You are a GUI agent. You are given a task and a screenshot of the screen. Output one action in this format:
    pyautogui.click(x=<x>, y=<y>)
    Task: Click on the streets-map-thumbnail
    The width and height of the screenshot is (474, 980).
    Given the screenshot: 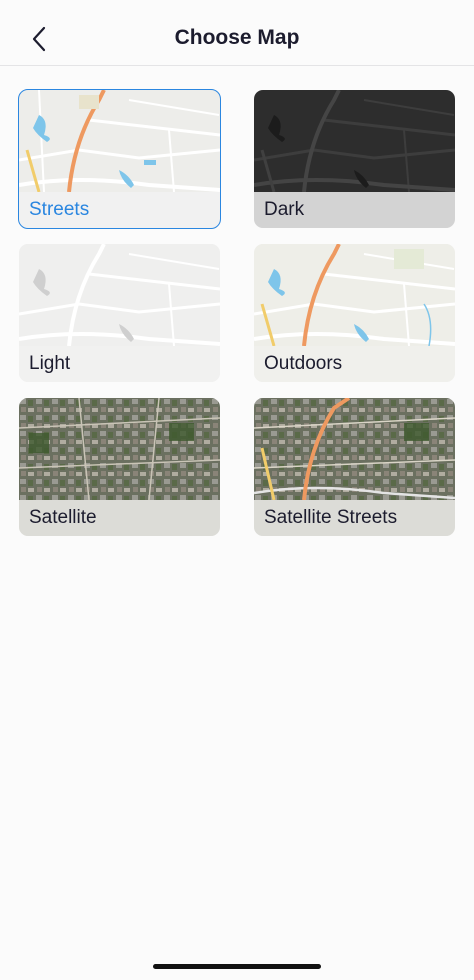 What is the action you would take?
    pyautogui.click(x=119, y=141)
    